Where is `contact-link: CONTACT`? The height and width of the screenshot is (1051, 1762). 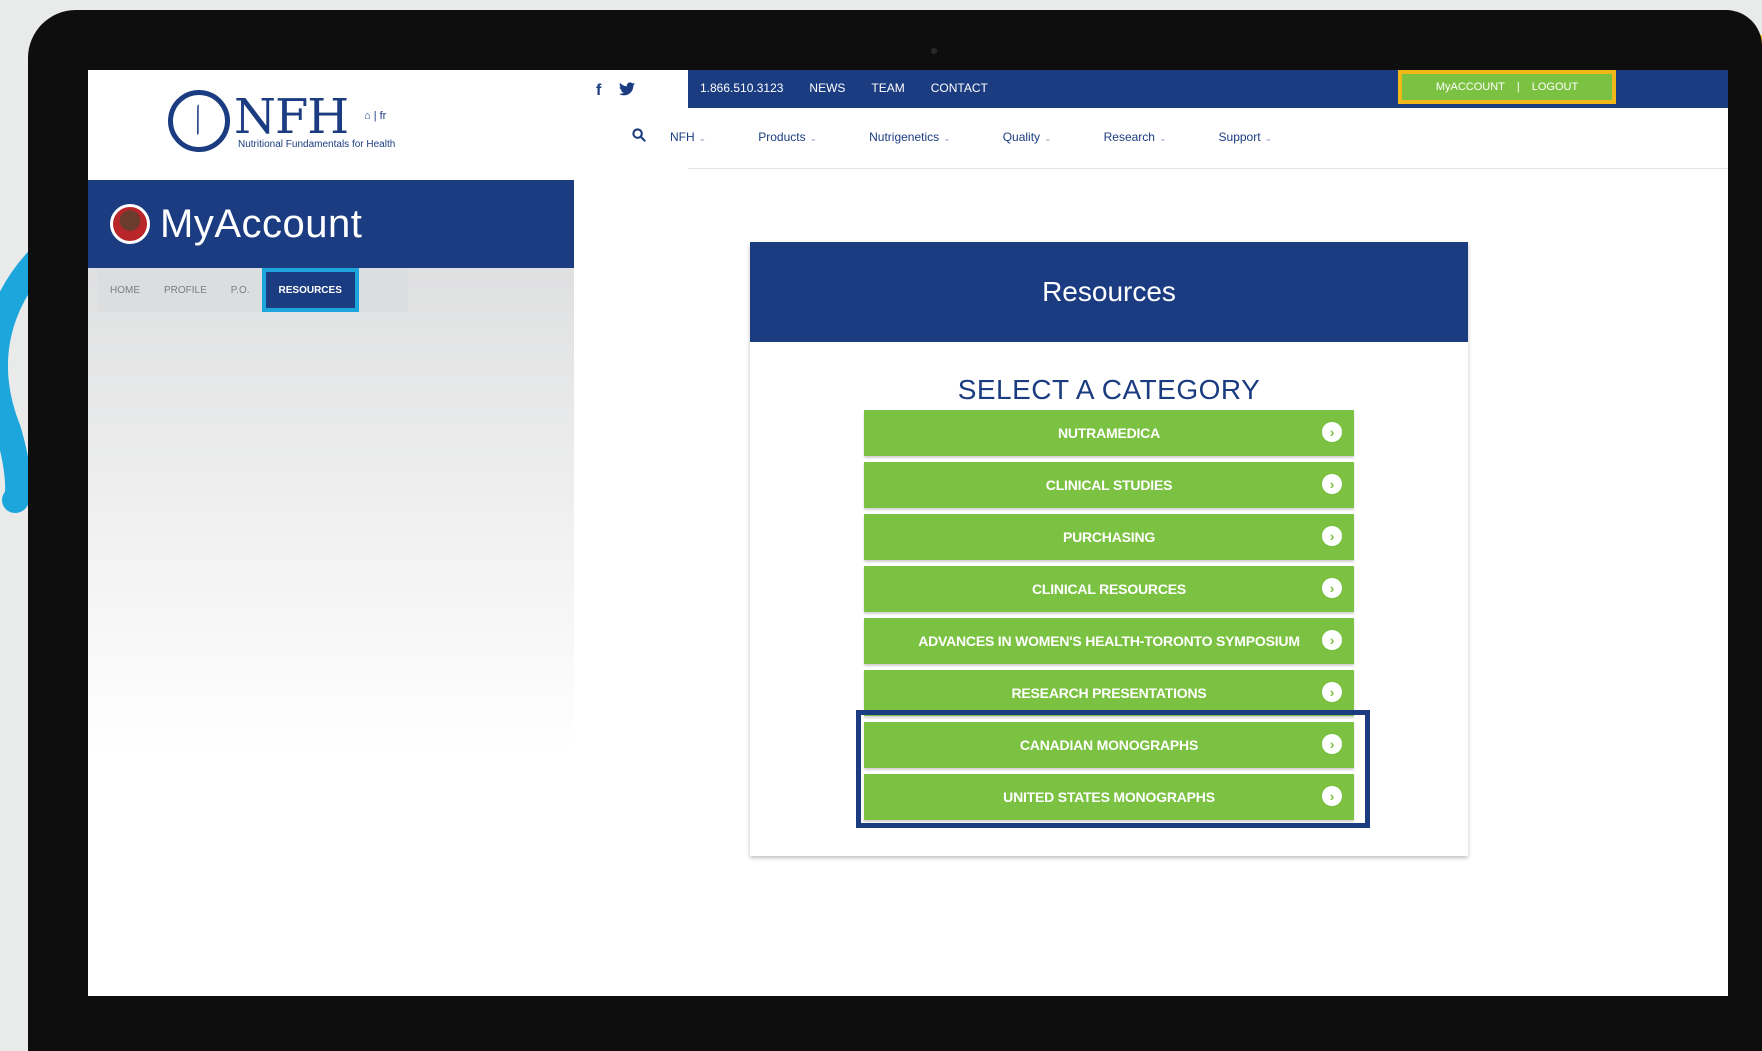 contact-link: CONTACT is located at coordinates (959, 88).